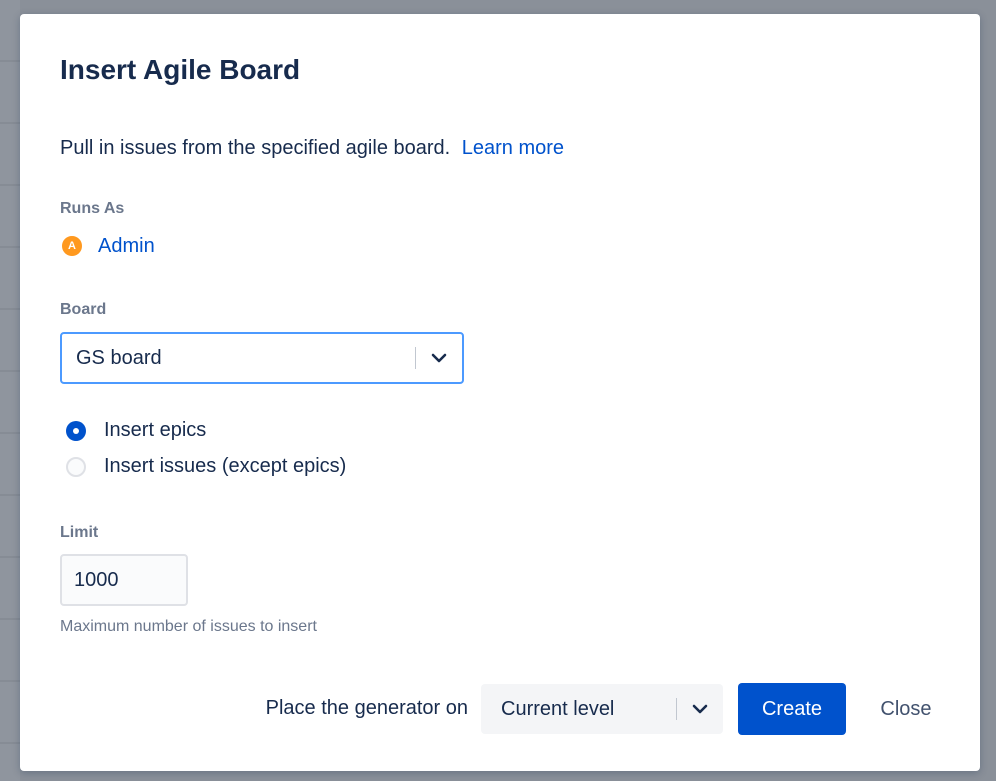 This screenshot has height=781, width=996. I want to click on limit-label: Limit, so click(79, 532).